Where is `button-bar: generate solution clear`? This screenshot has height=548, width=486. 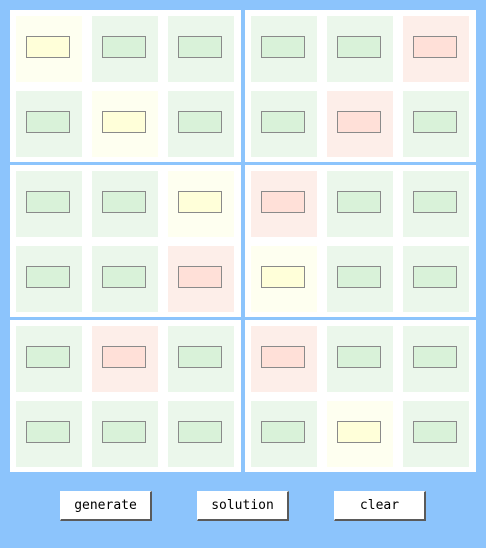 button-bar: generate solution clear is located at coordinates (243, 507).